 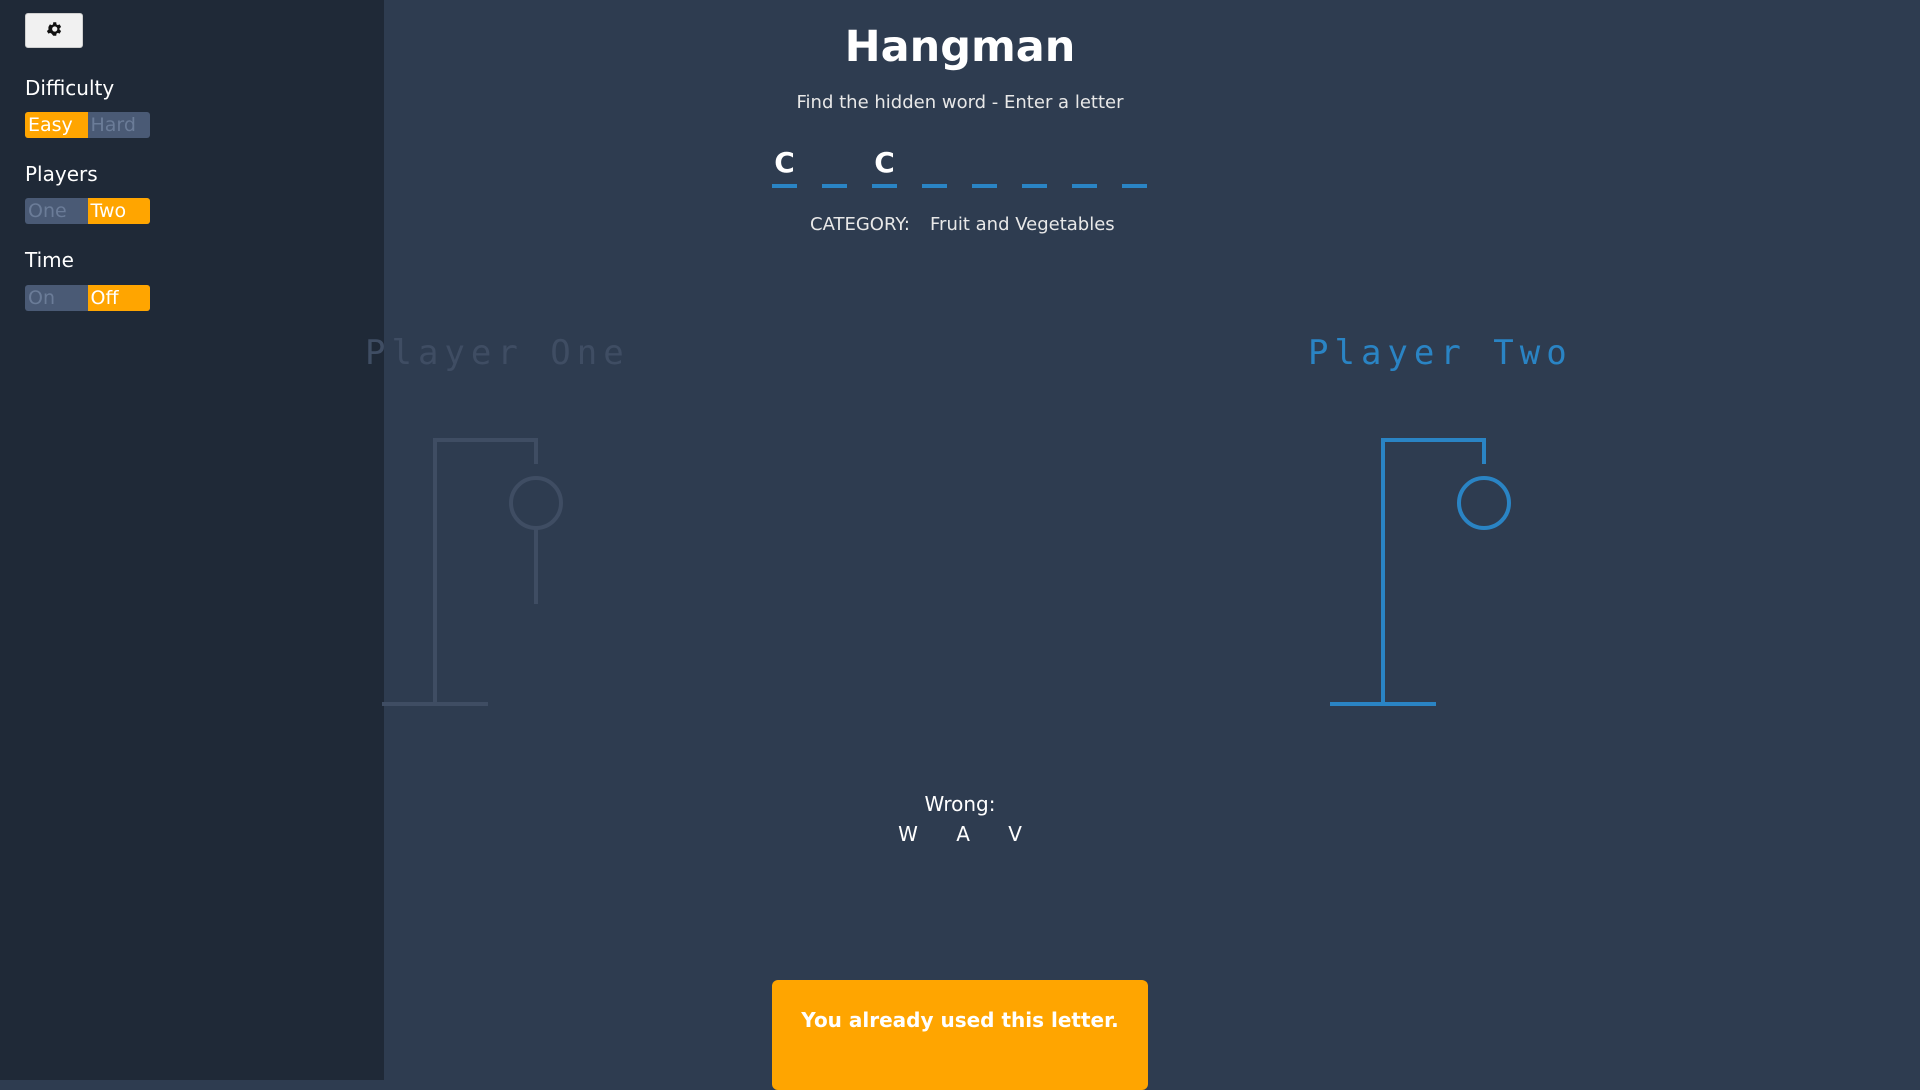 I want to click on time-option-on: On, so click(x=56, y=298).